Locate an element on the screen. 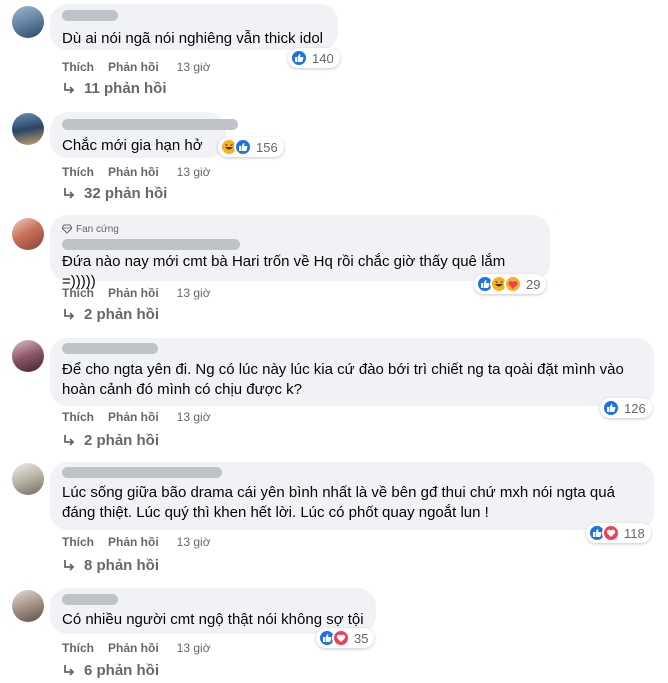  view-replies-link: 32 phản hồi is located at coordinates (114, 193).